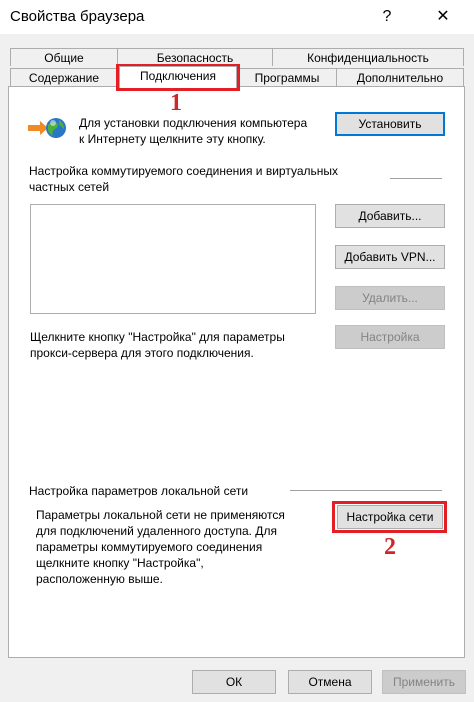 The image size is (474, 702). Describe the element at coordinates (149, 547) in the screenshot. I see `lan-text-3: параметры коммутируемого соединения` at that location.